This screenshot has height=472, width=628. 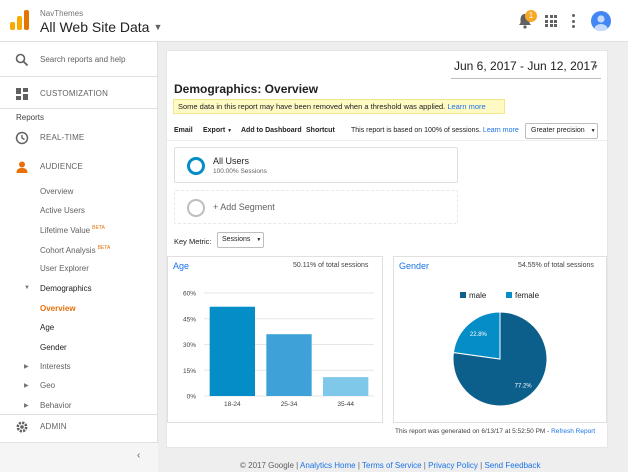 I want to click on sidebar-item-customization: CUSTOMIZATION, so click(x=79, y=93).